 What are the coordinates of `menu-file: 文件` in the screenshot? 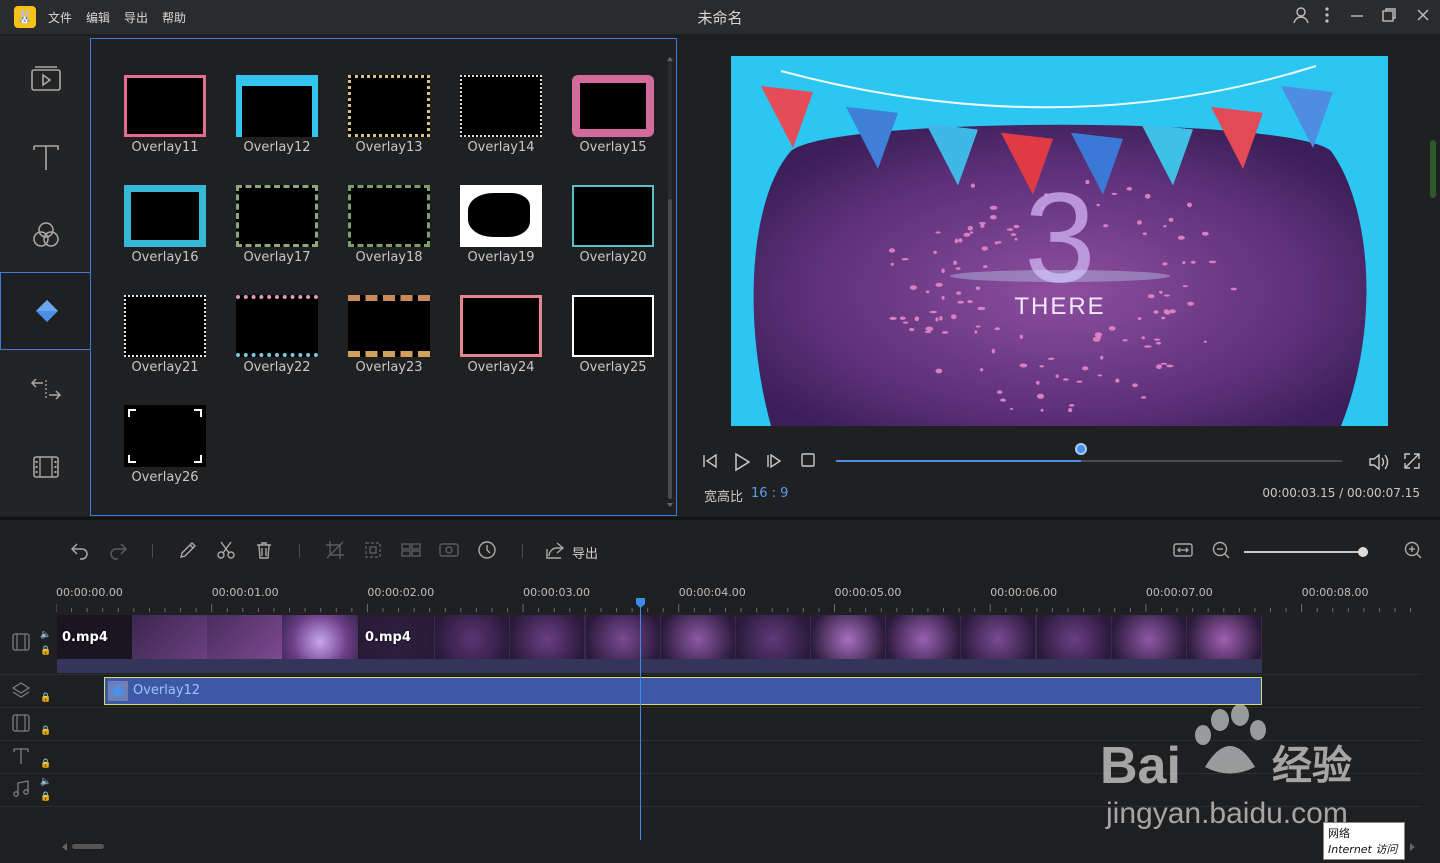 It's located at (60, 17).